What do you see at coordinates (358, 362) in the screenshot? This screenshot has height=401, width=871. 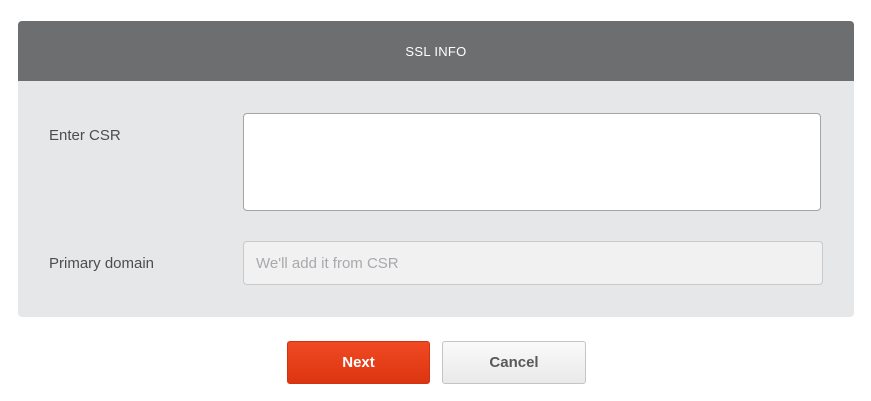 I see `next-button: Next` at bounding box center [358, 362].